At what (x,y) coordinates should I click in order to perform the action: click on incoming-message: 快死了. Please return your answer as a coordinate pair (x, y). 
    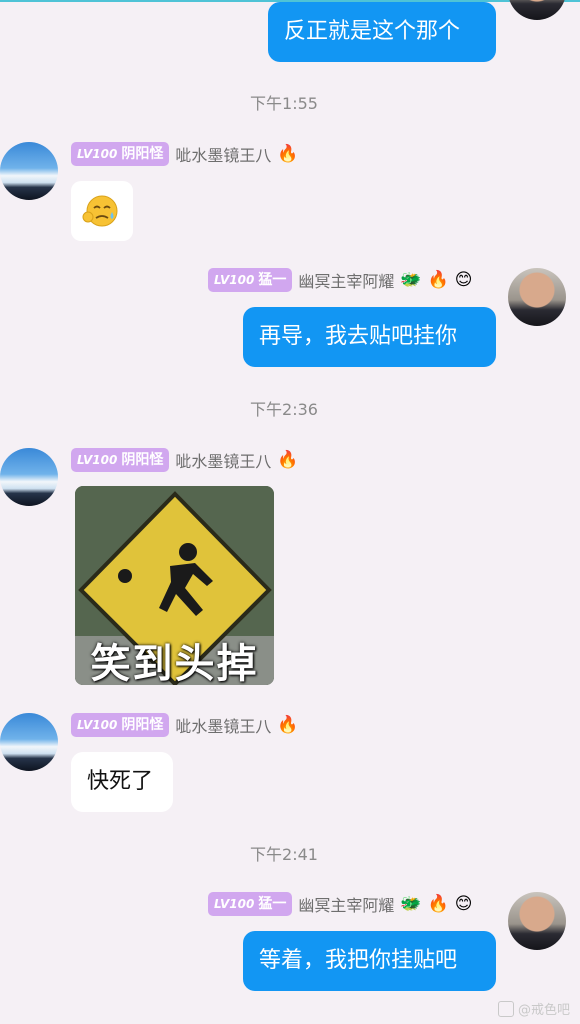
    Looking at the image, I should click on (122, 782).